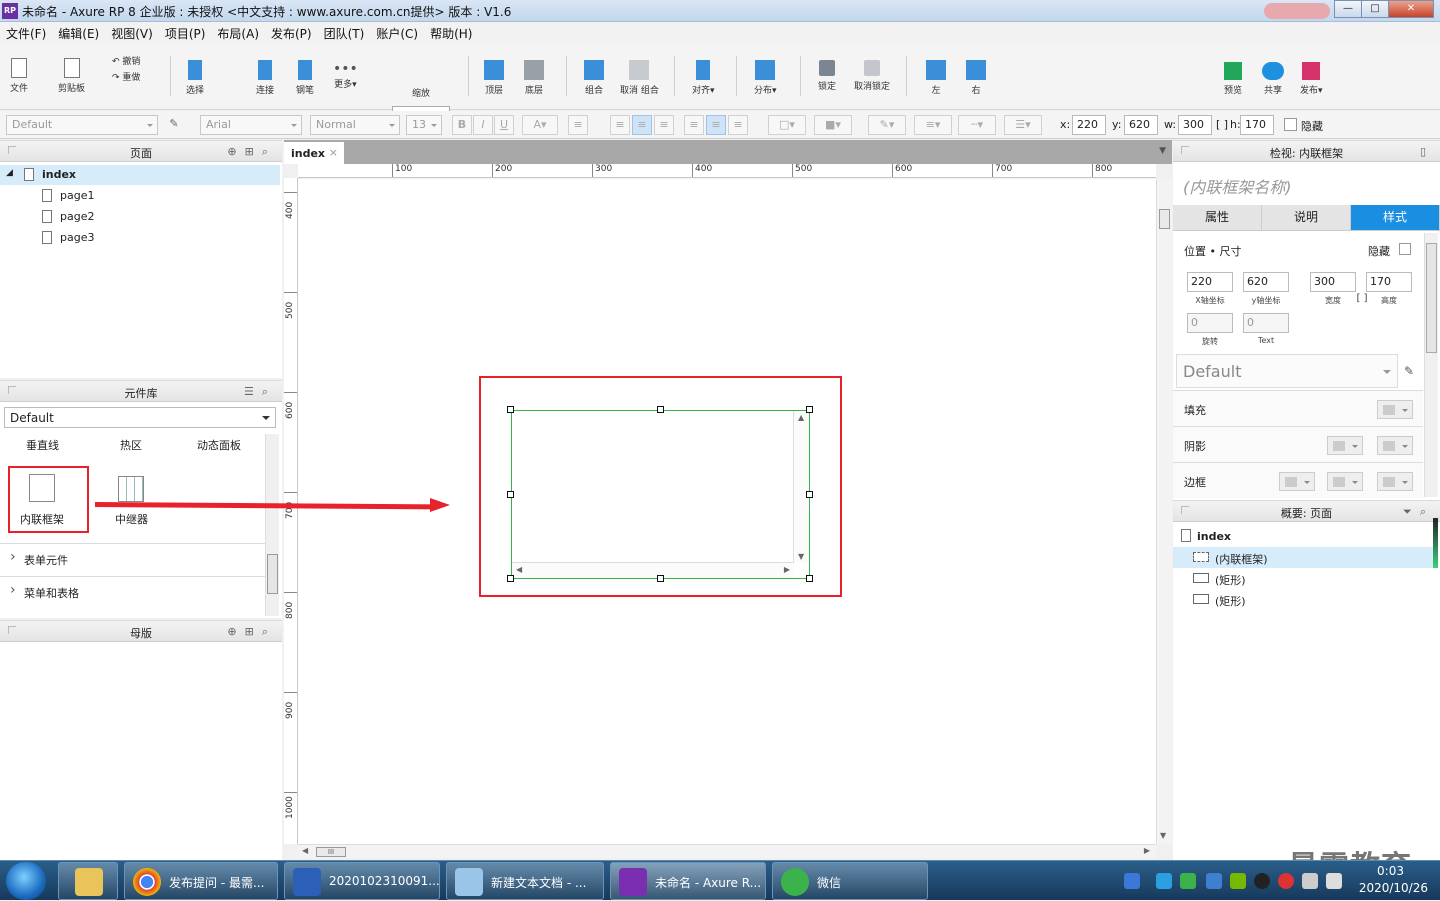  Describe the element at coordinates (809, 409) in the screenshot. I see `resize-handle-ne` at that location.